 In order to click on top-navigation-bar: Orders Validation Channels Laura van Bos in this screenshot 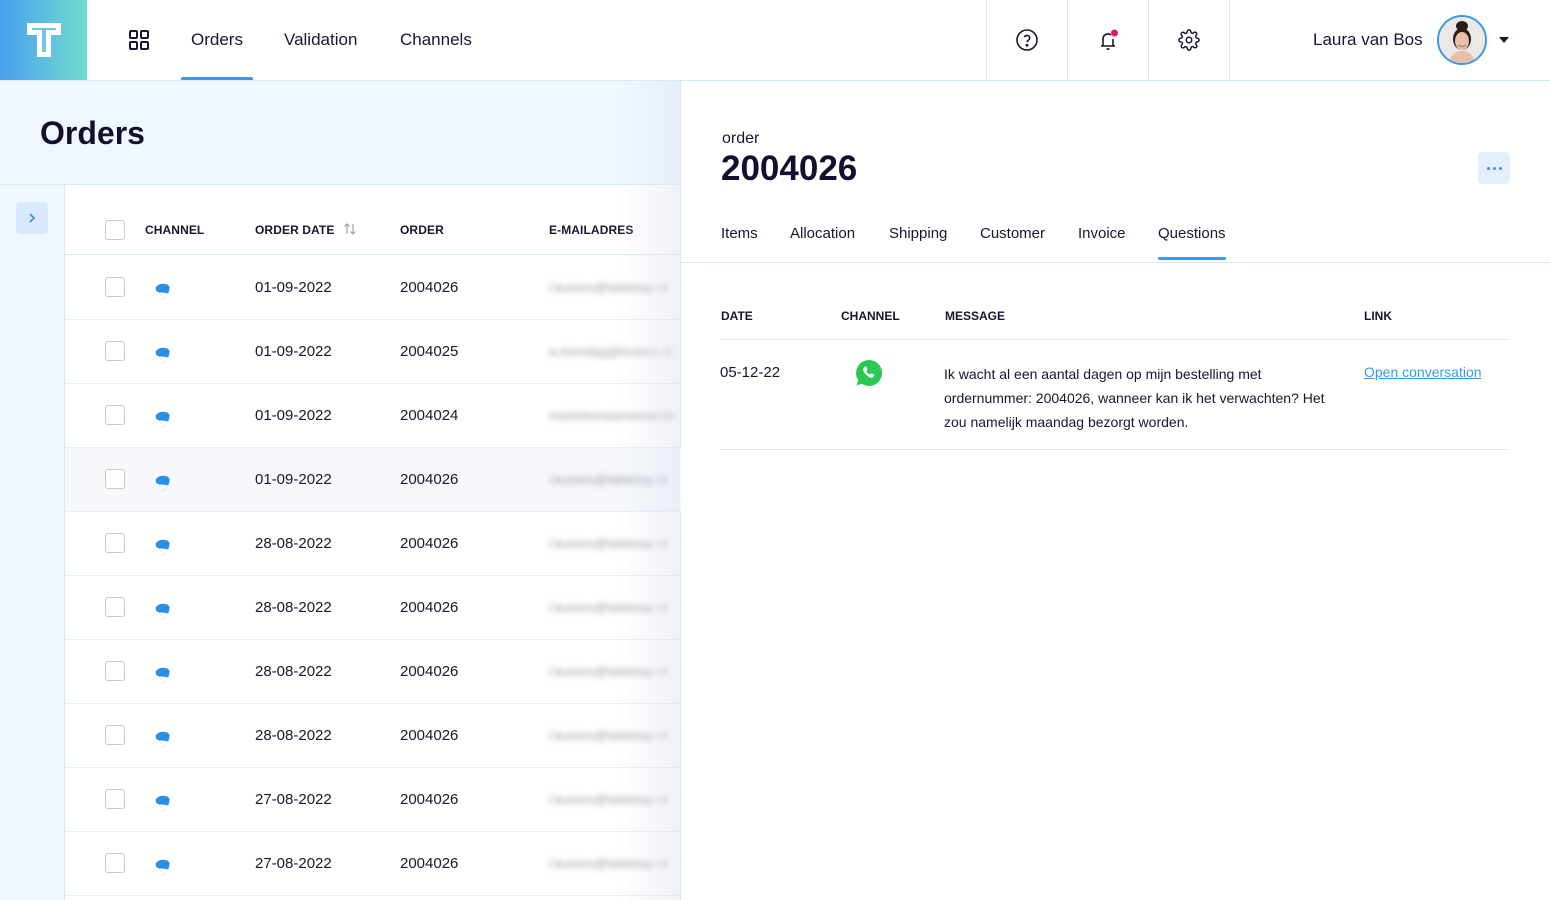, I will do `click(775, 40)`.